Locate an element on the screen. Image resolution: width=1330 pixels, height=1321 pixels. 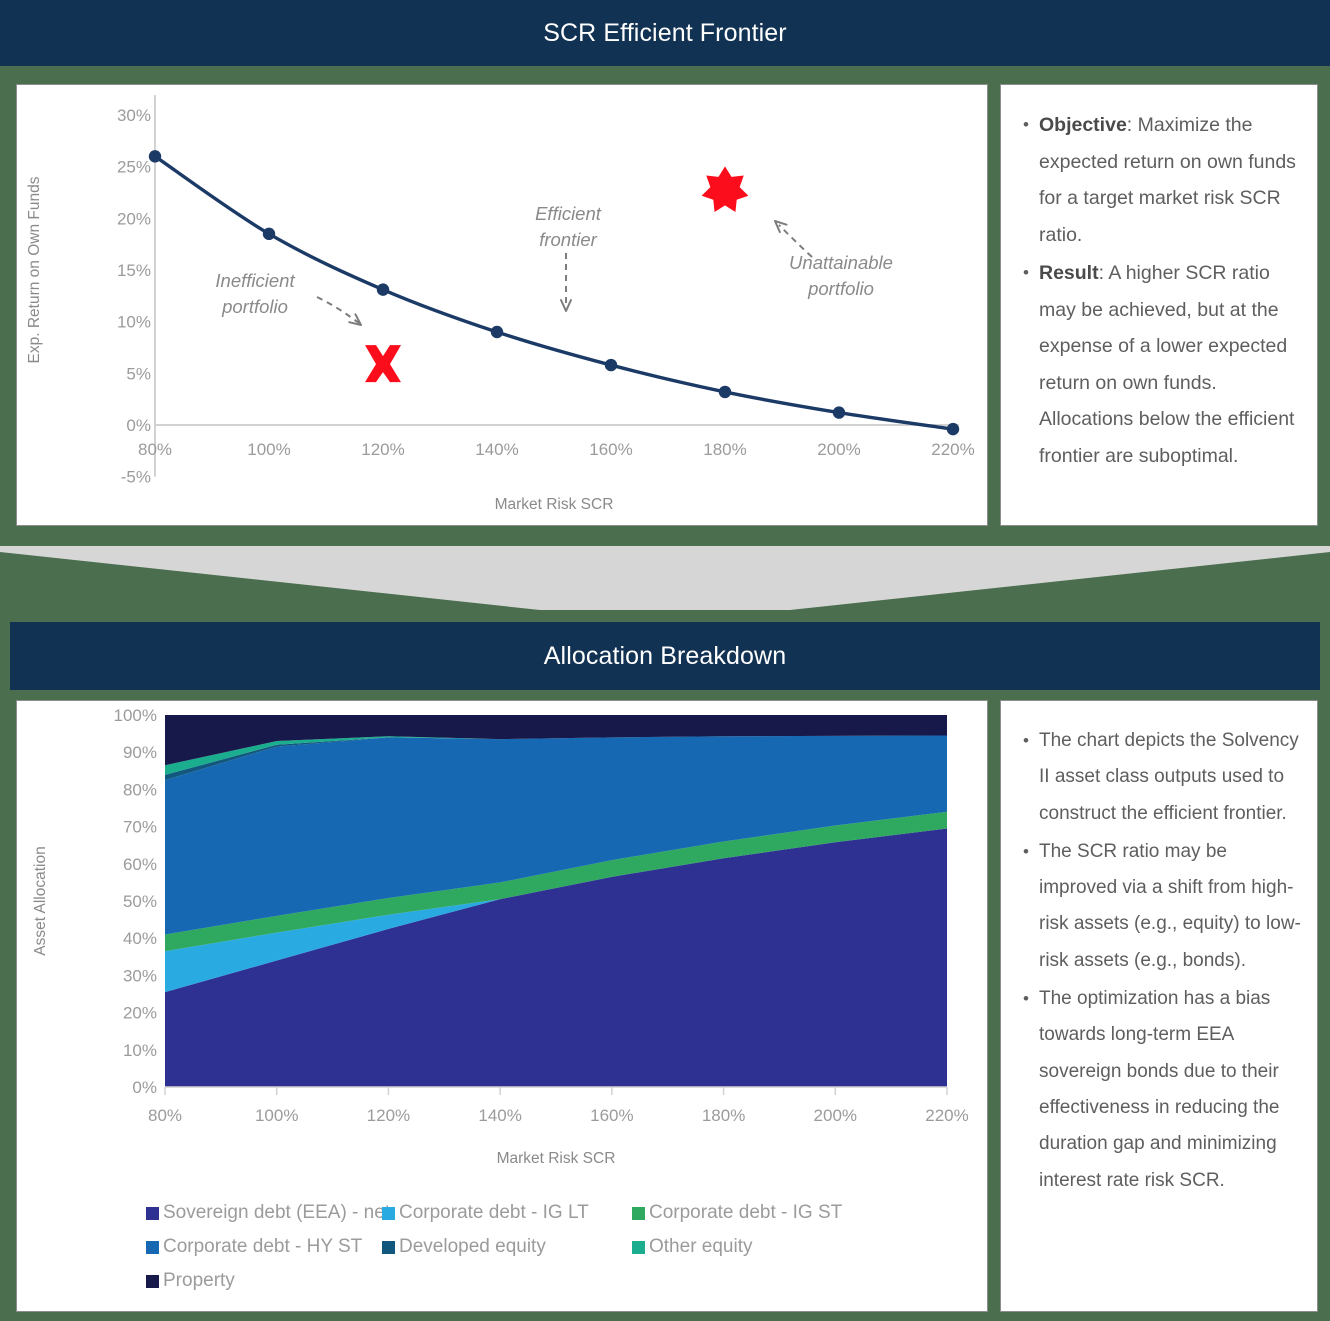
legend-item: Sovereign debt (EEA) - net is located at coordinates (268, 1213).